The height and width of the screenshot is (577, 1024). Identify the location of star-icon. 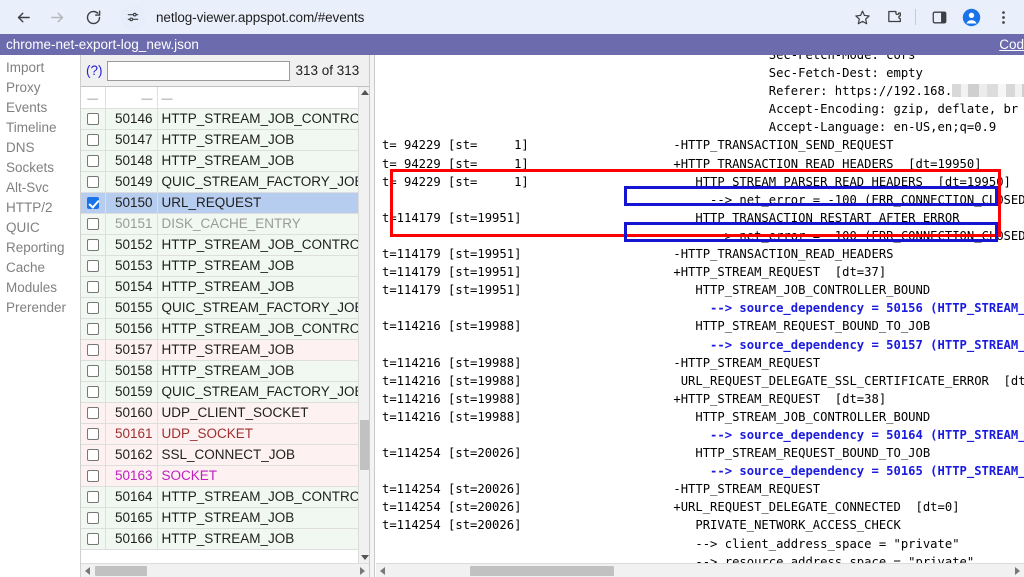
(862, 17).